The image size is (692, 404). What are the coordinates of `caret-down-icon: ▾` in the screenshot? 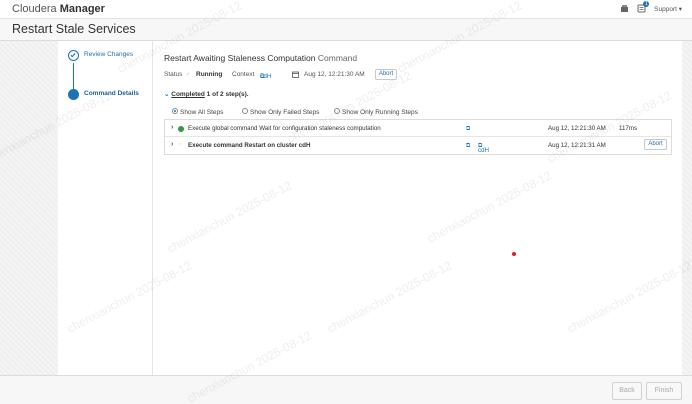 It's located at (680, 9).